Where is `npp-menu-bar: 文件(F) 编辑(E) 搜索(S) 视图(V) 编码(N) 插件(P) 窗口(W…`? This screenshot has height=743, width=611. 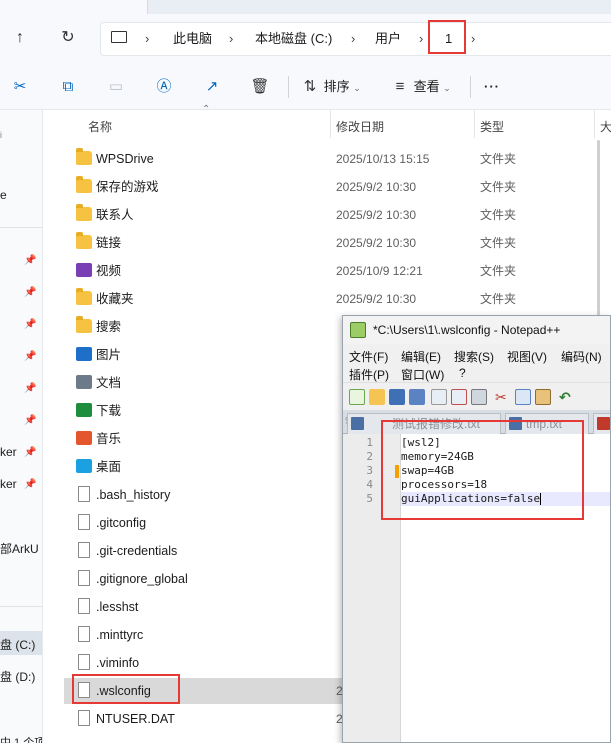
npp-menu-bar: 文件(F) 编辑(E) 搜索(S) 视图(V) 编码(N) 插件(P) 窗口(W… is located at coordinates (476, 363).